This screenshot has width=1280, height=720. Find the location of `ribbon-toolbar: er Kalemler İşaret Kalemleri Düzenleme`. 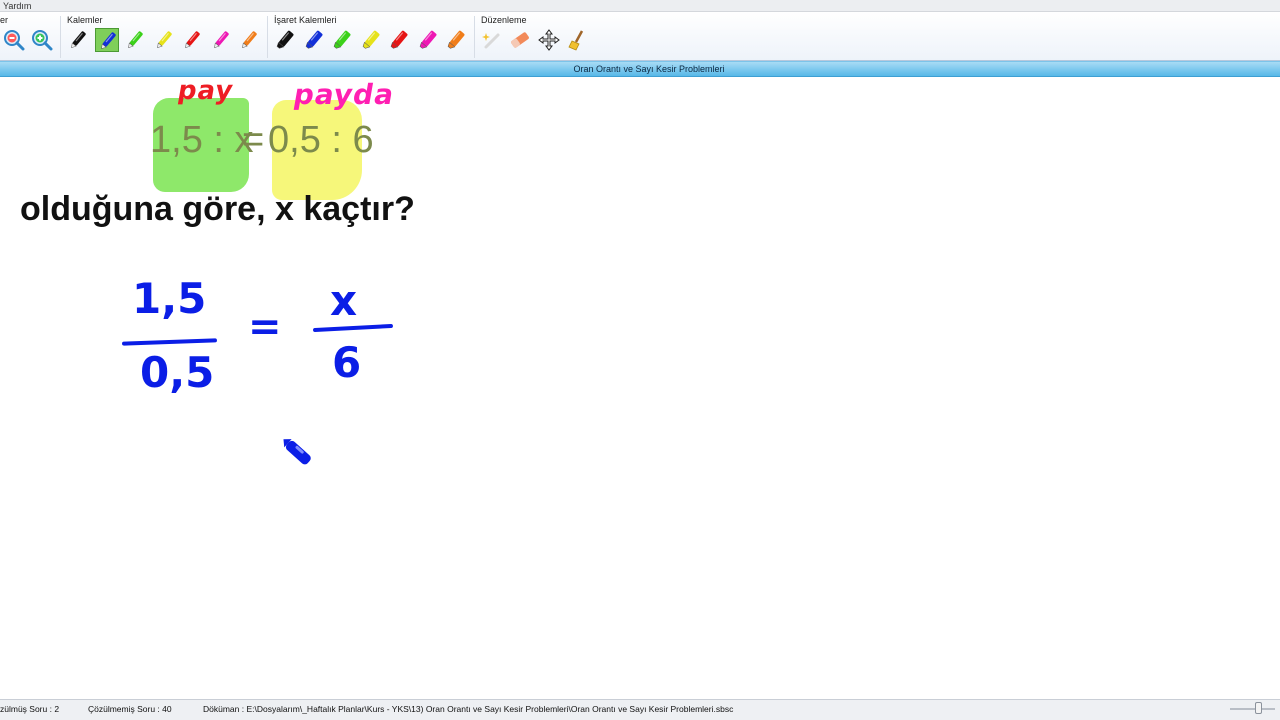

ribbon-toolbar: er Kalemler İşaret Kalemleri Düzenleme is located at coordinates (640, 36).